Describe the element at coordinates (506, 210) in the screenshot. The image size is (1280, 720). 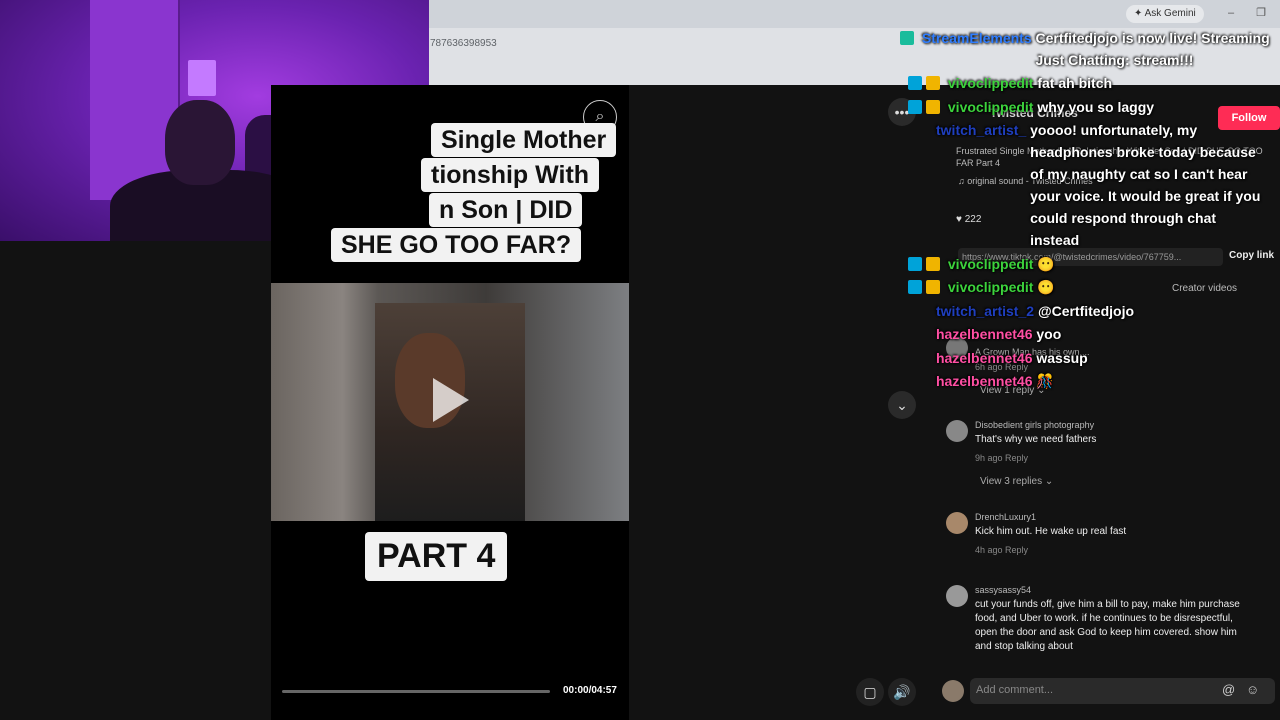
I see `video-title-line-3: n Son | DID` at that location.